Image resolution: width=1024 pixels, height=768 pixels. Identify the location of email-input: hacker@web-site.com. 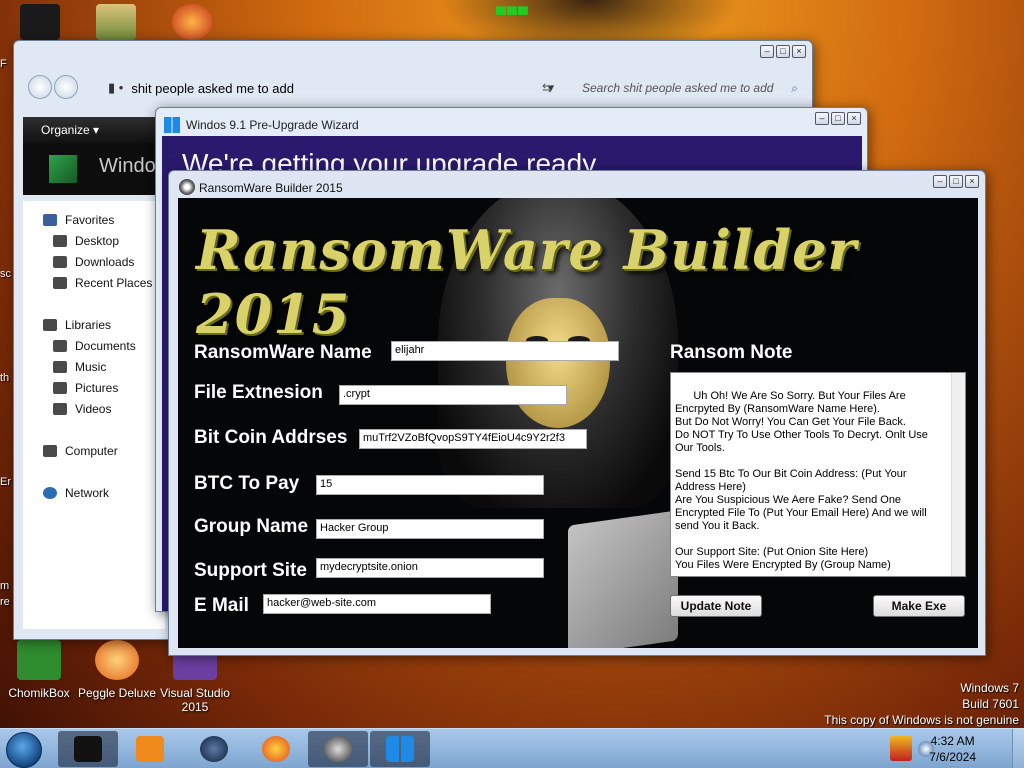
(377, 604).